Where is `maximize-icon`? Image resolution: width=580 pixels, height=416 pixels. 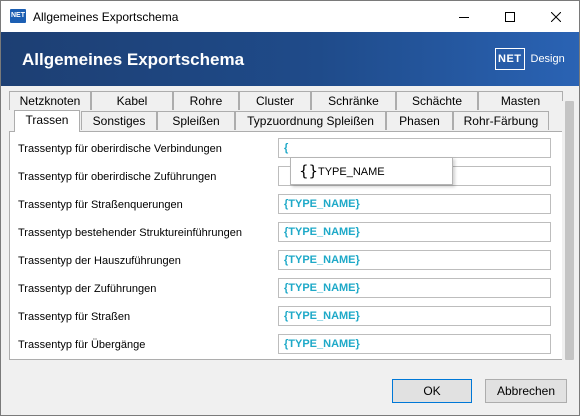
maximize-icon is located at coordinates (510, 16).